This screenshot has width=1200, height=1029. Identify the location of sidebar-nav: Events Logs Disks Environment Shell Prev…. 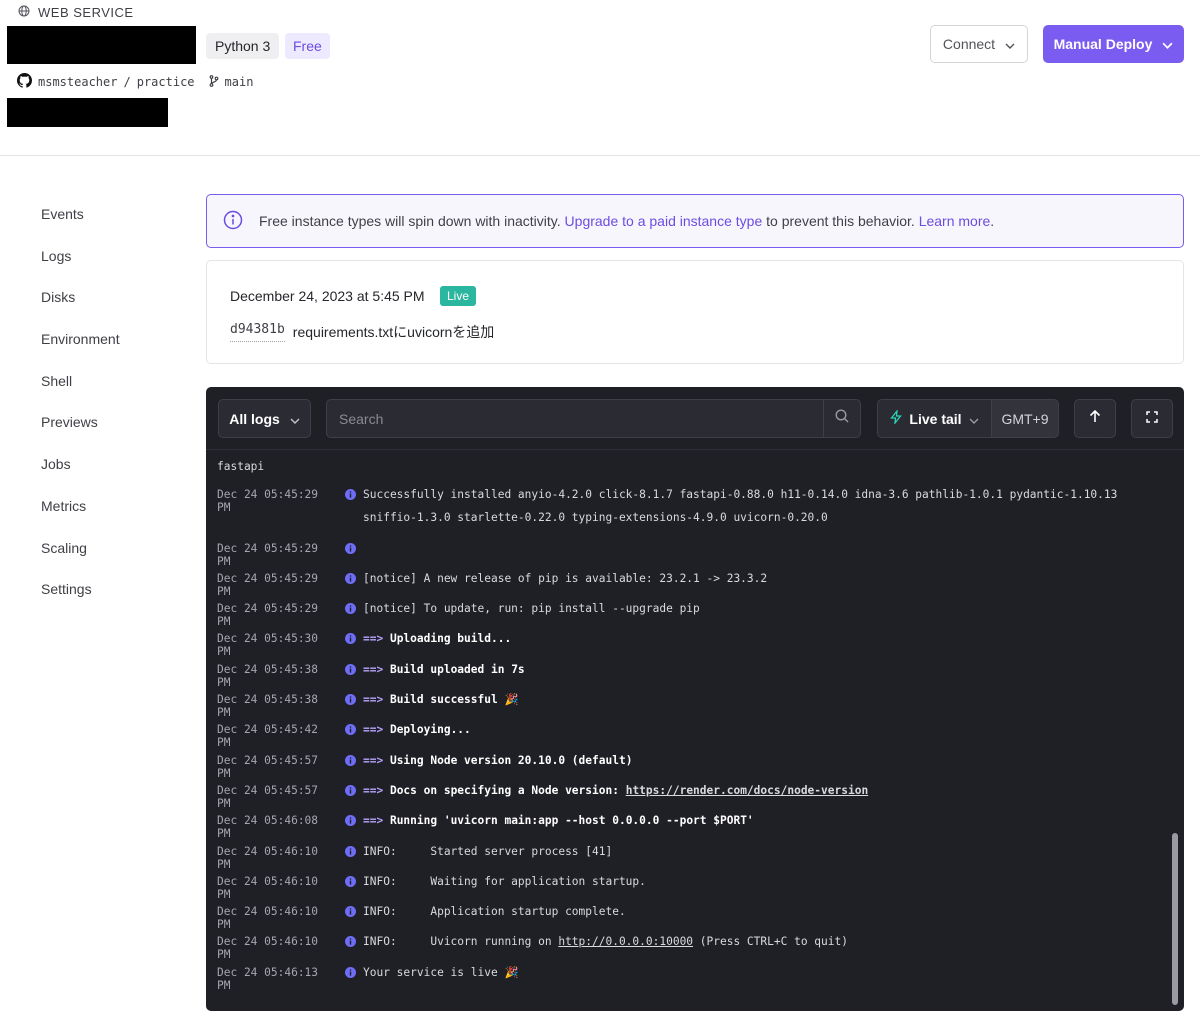
(111, 408).